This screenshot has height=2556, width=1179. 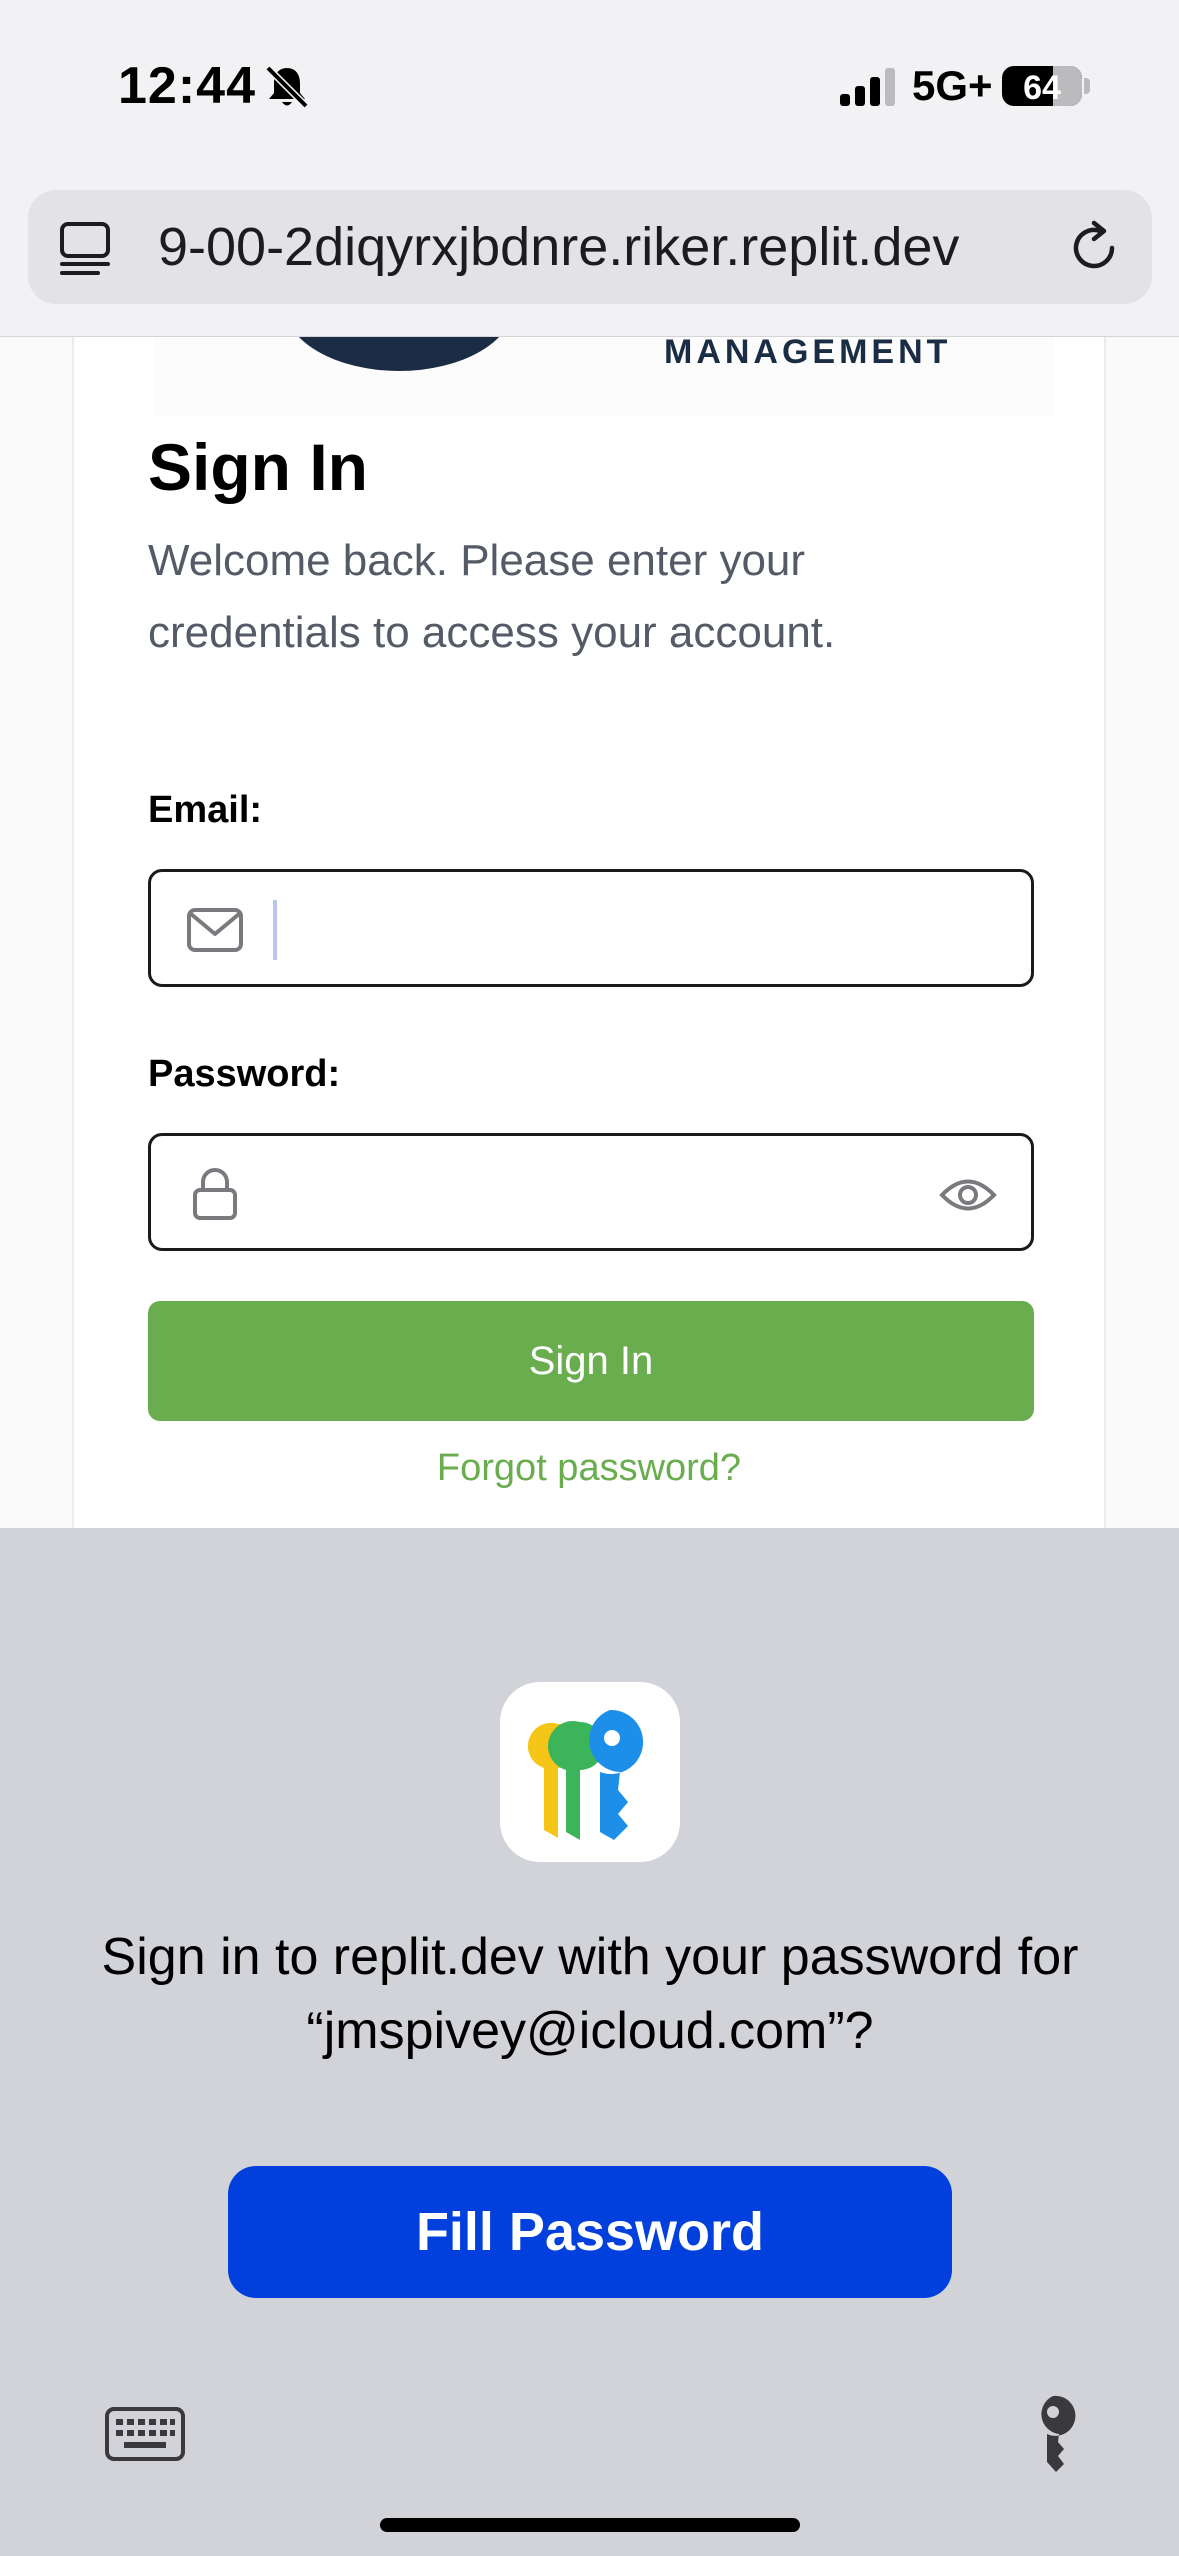 I want to click on logo-emblem, so click(x=399, y=354).